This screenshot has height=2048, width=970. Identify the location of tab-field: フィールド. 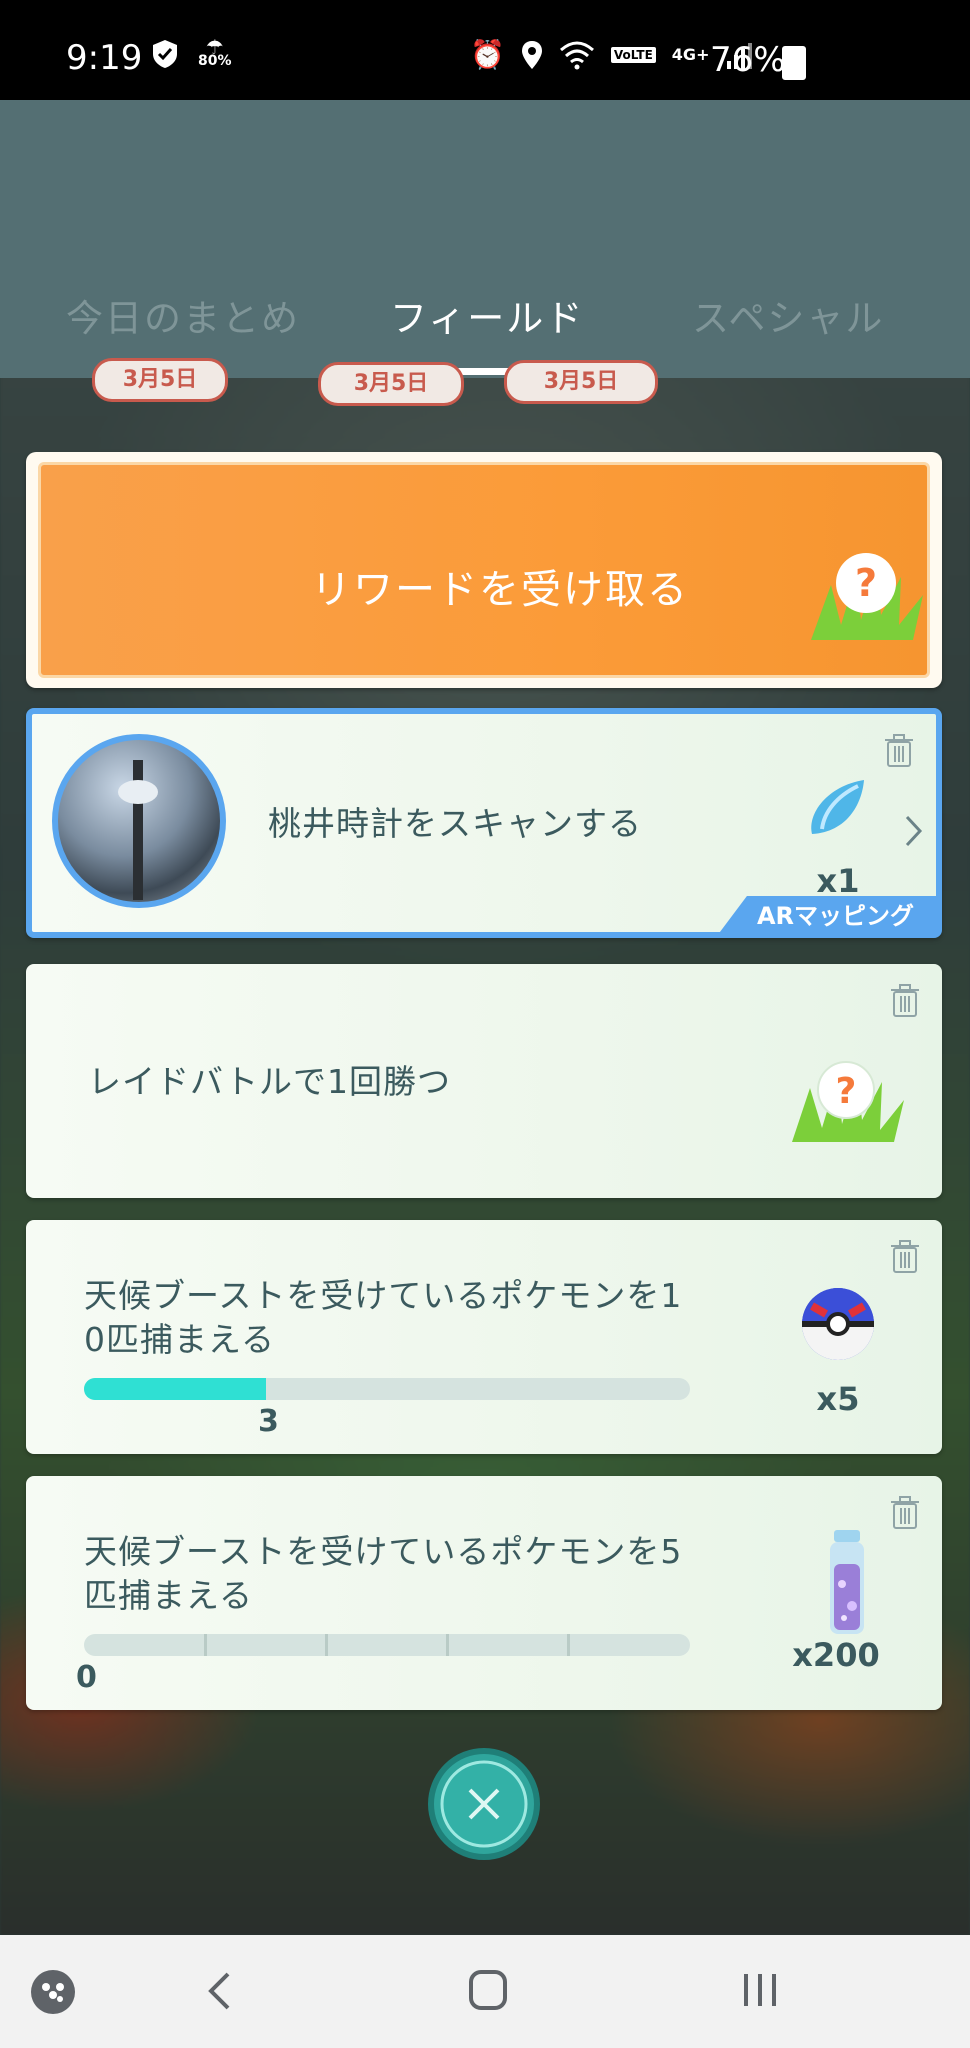
(487, 315).